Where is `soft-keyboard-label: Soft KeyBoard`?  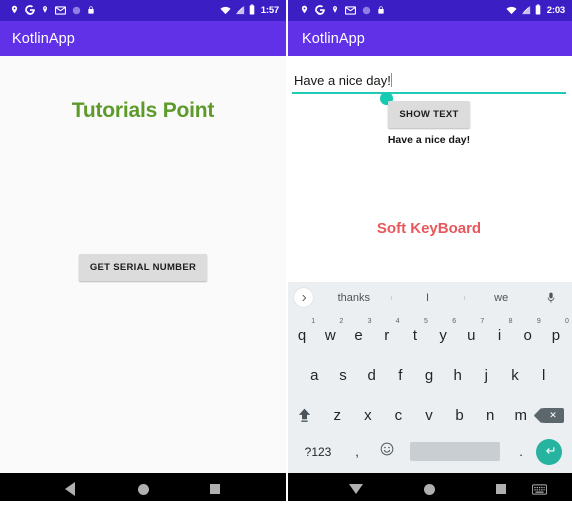
soft-keyboard-label: Soft KeyBoard is located at coordinates (429, 228).